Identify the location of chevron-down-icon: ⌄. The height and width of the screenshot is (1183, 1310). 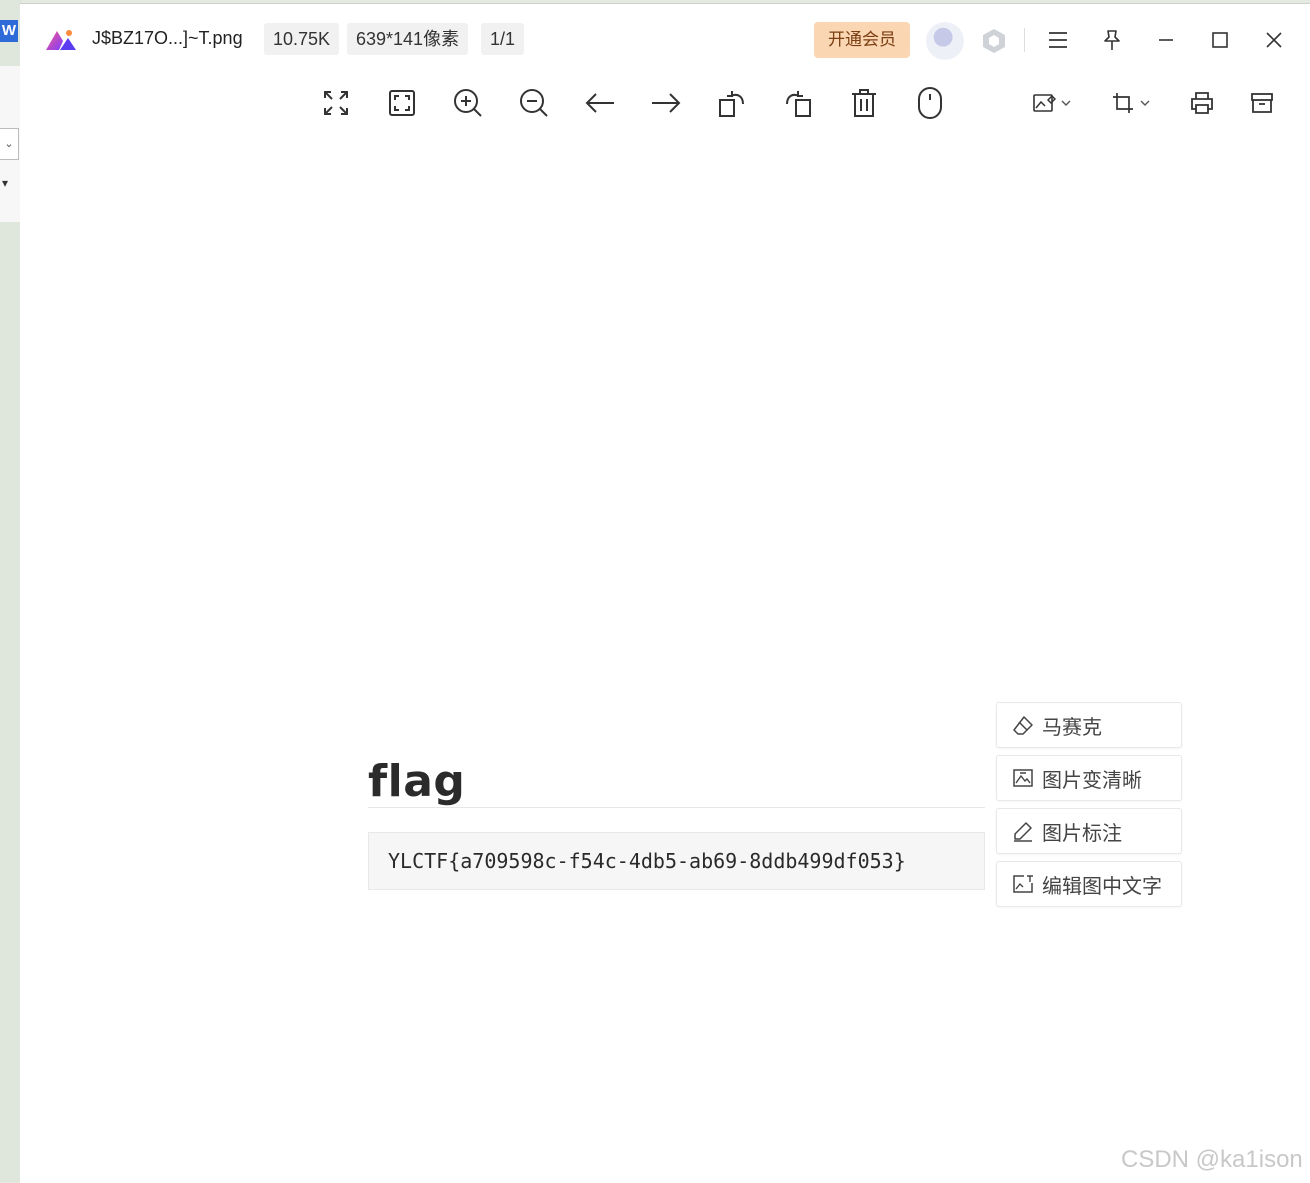
(9, 144).